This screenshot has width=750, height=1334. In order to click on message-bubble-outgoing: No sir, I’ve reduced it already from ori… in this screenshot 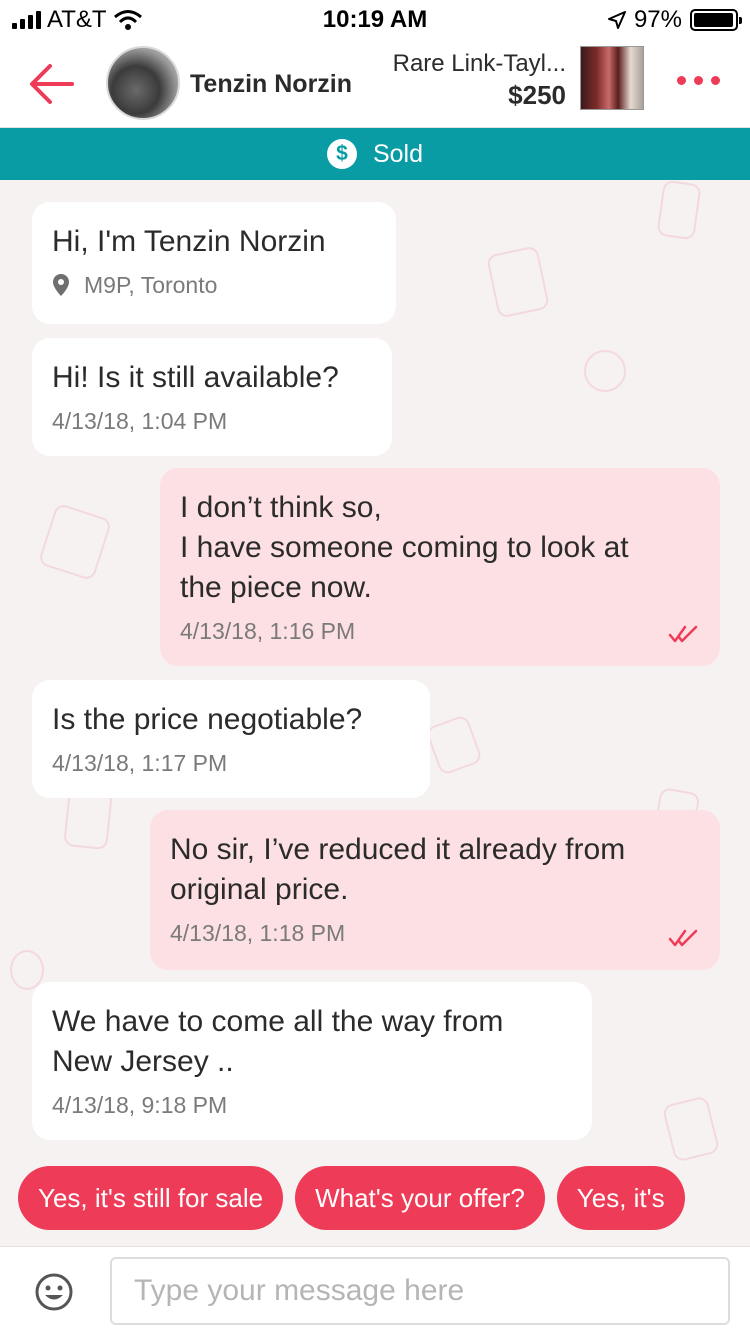, I will do `click(435, 890)`.